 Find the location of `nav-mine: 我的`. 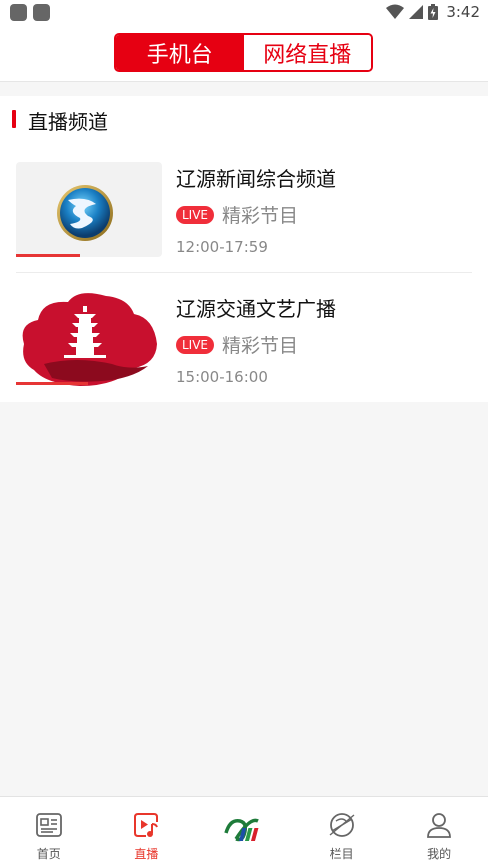

nav-mine: 我的 is located at coordinates (439, 832).